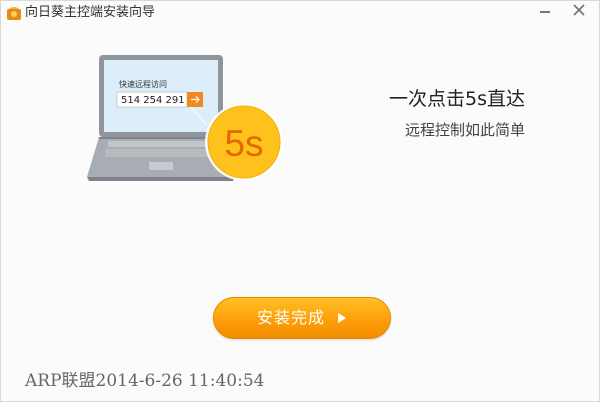 Image resolution: width=600 pixels, height=402 pixels. What do you see at coordinates (342, 318) in the screenshot?
I see `play-triangle-icon` at bounding box center [342, 318].